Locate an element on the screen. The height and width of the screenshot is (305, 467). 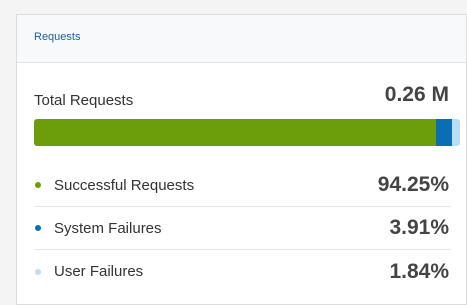
legend-label: Successful Requests is located at coordinates (124, 185).